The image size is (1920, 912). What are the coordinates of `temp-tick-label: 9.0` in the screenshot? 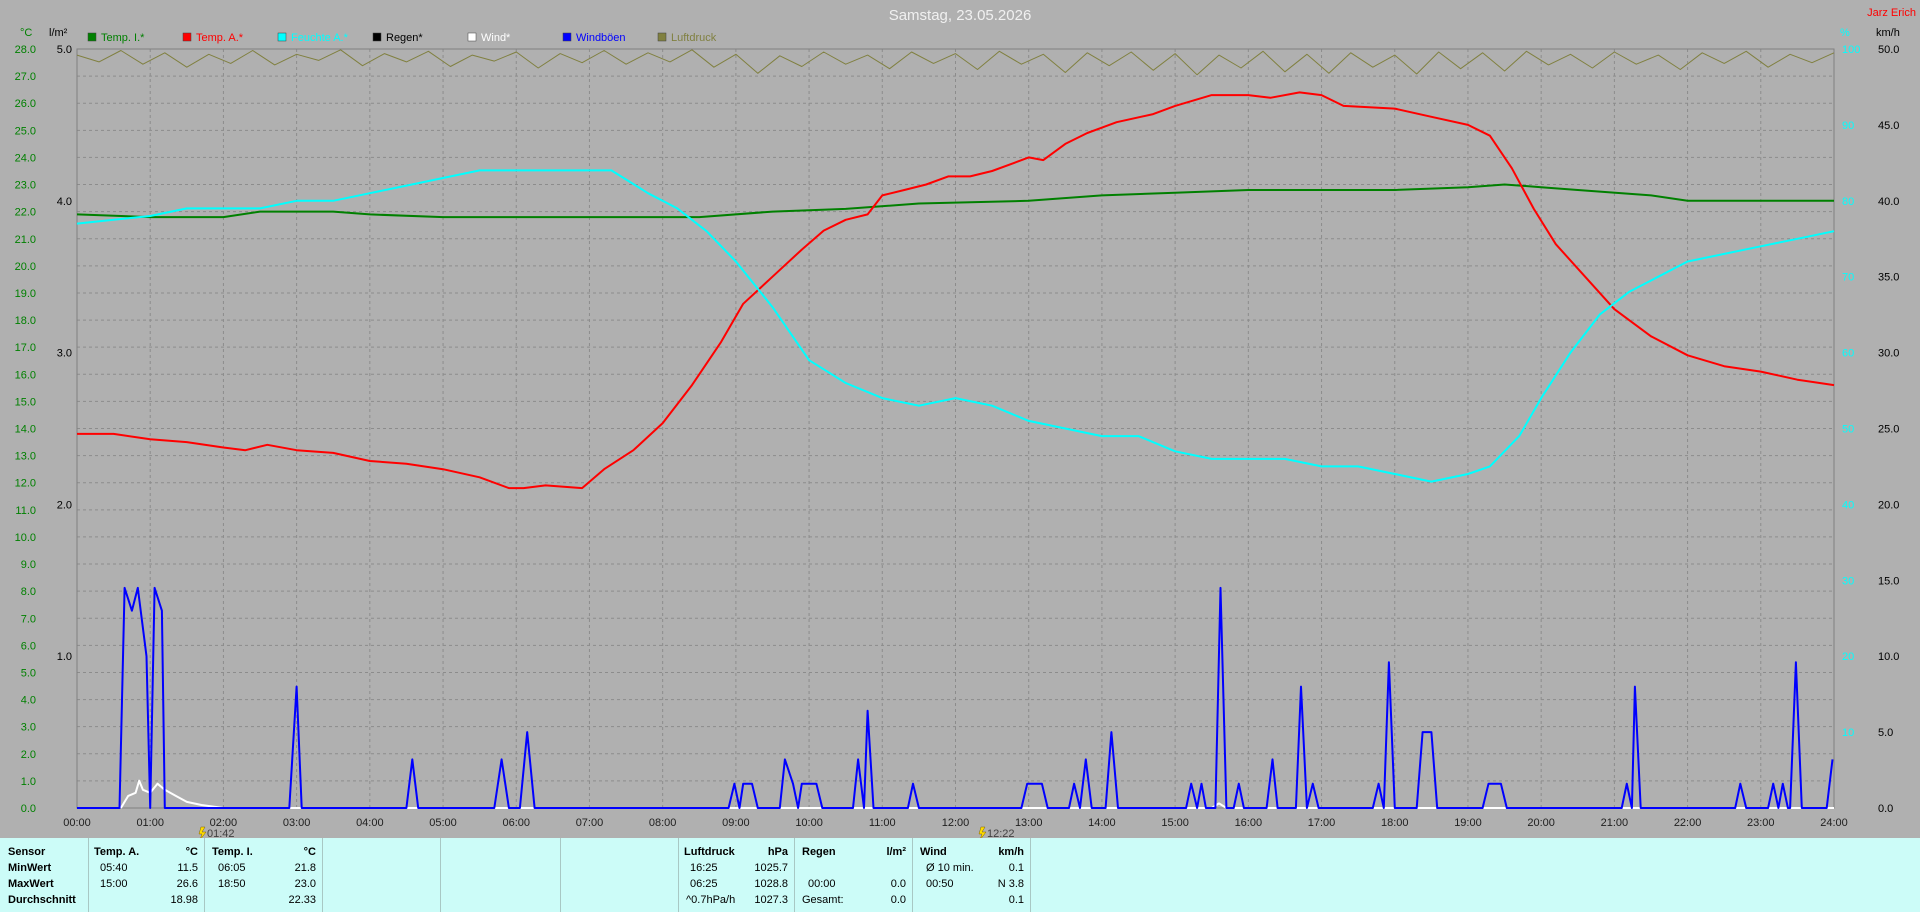 It's located at (28, 565).